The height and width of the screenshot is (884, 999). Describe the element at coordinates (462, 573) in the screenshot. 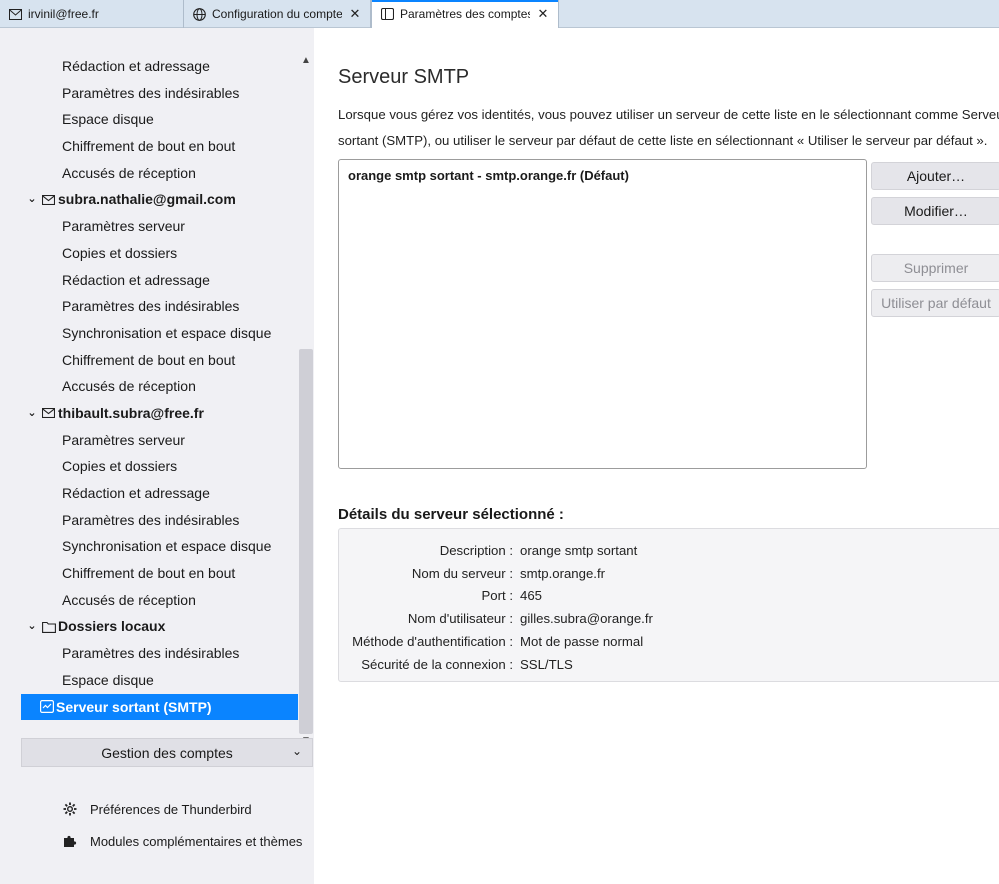

I see `detail-label: Nom du serveur :` at that location.